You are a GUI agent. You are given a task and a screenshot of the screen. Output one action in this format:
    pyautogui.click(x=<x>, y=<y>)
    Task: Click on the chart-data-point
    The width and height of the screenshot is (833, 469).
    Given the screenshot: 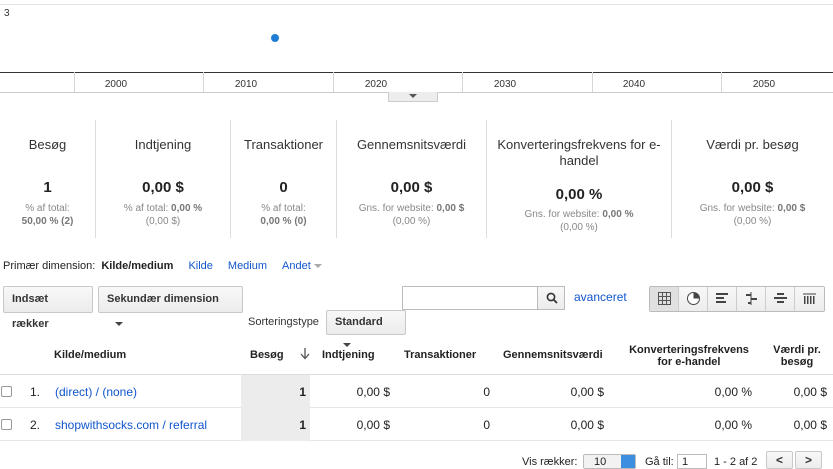 What is the action you would take?
    pyautogui.click(x=275, y=38)
    